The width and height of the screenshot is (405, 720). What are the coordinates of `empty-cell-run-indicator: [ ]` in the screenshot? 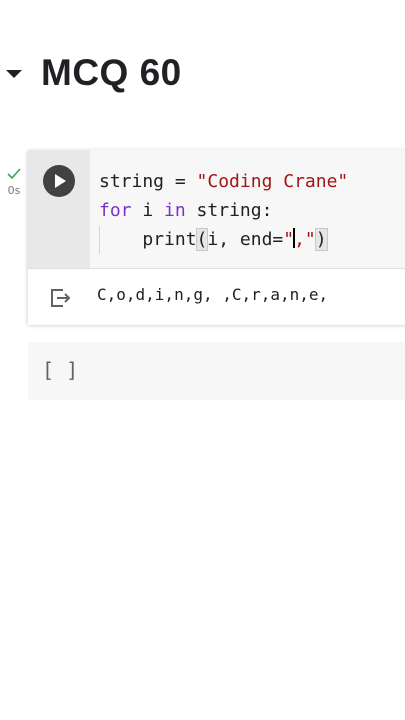 It's located at (60, 370).